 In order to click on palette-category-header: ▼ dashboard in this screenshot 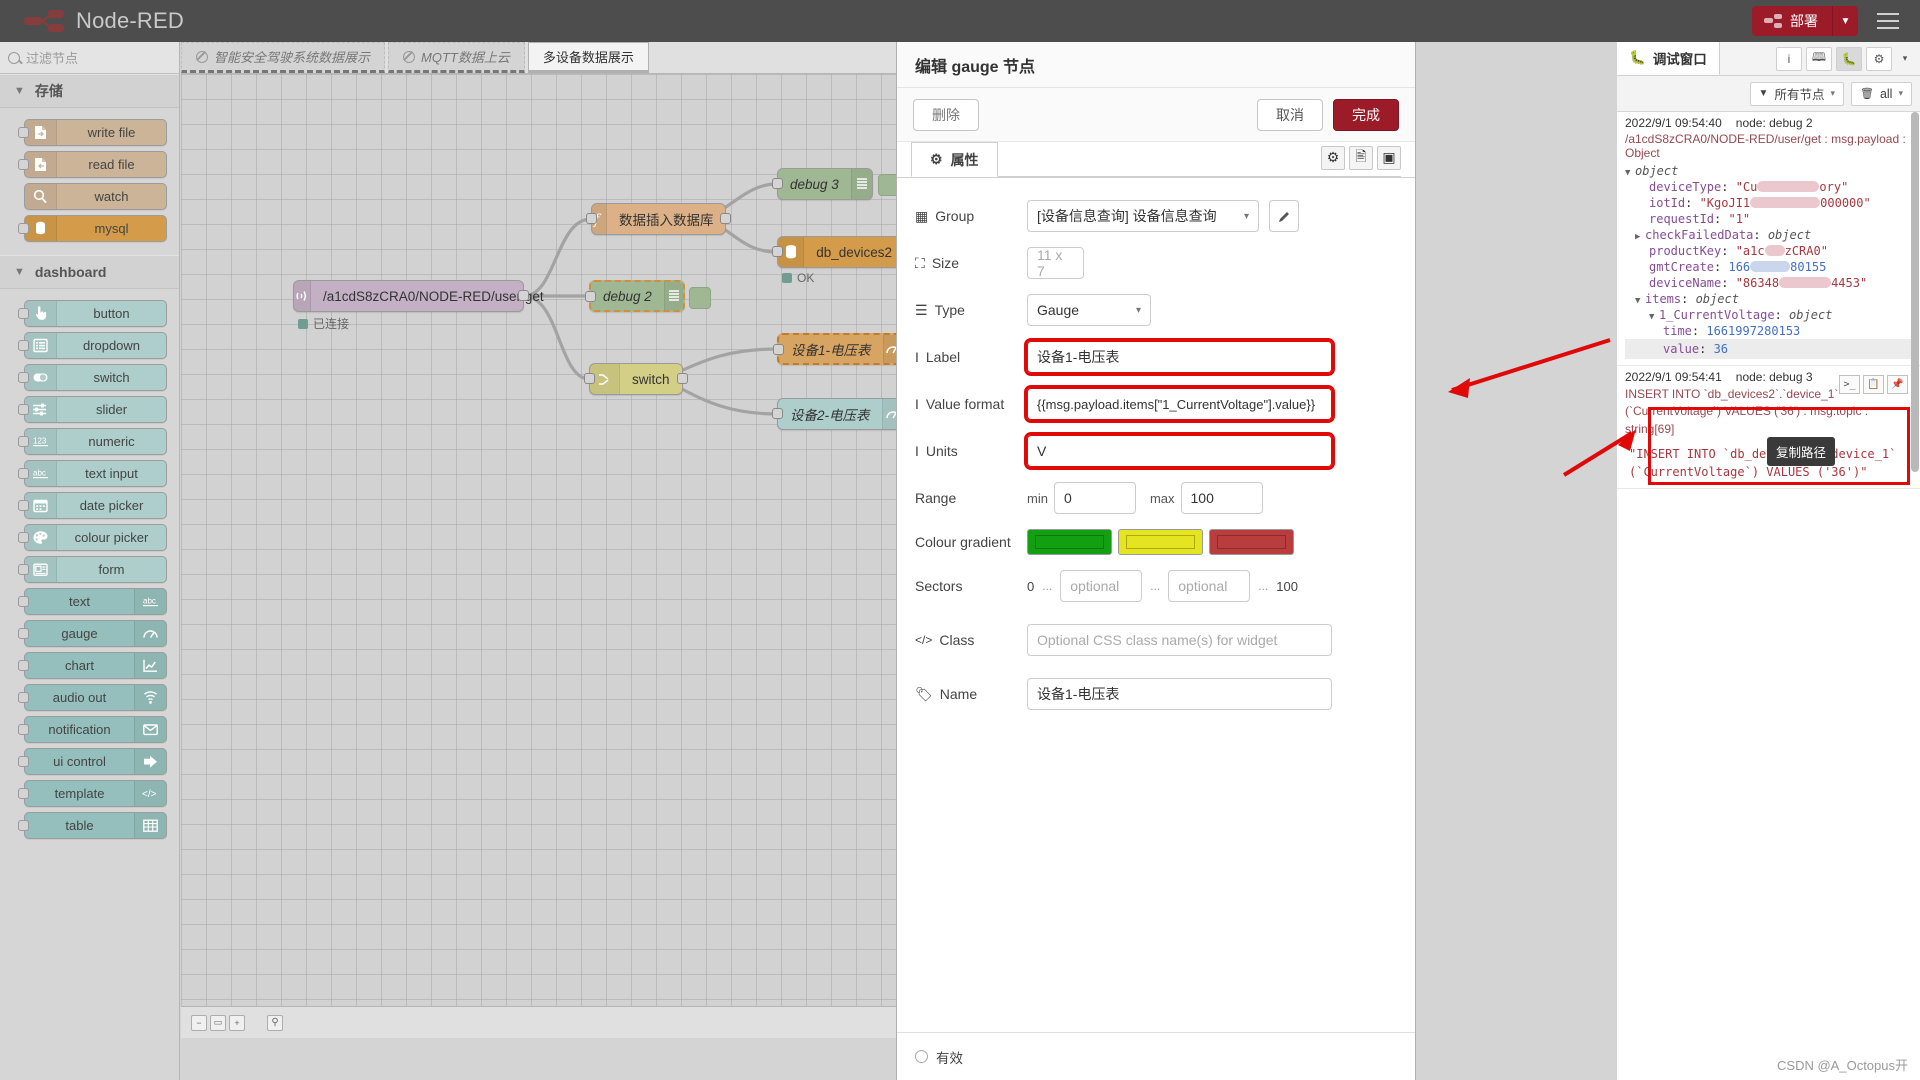, I will do `click(89, 272)`.